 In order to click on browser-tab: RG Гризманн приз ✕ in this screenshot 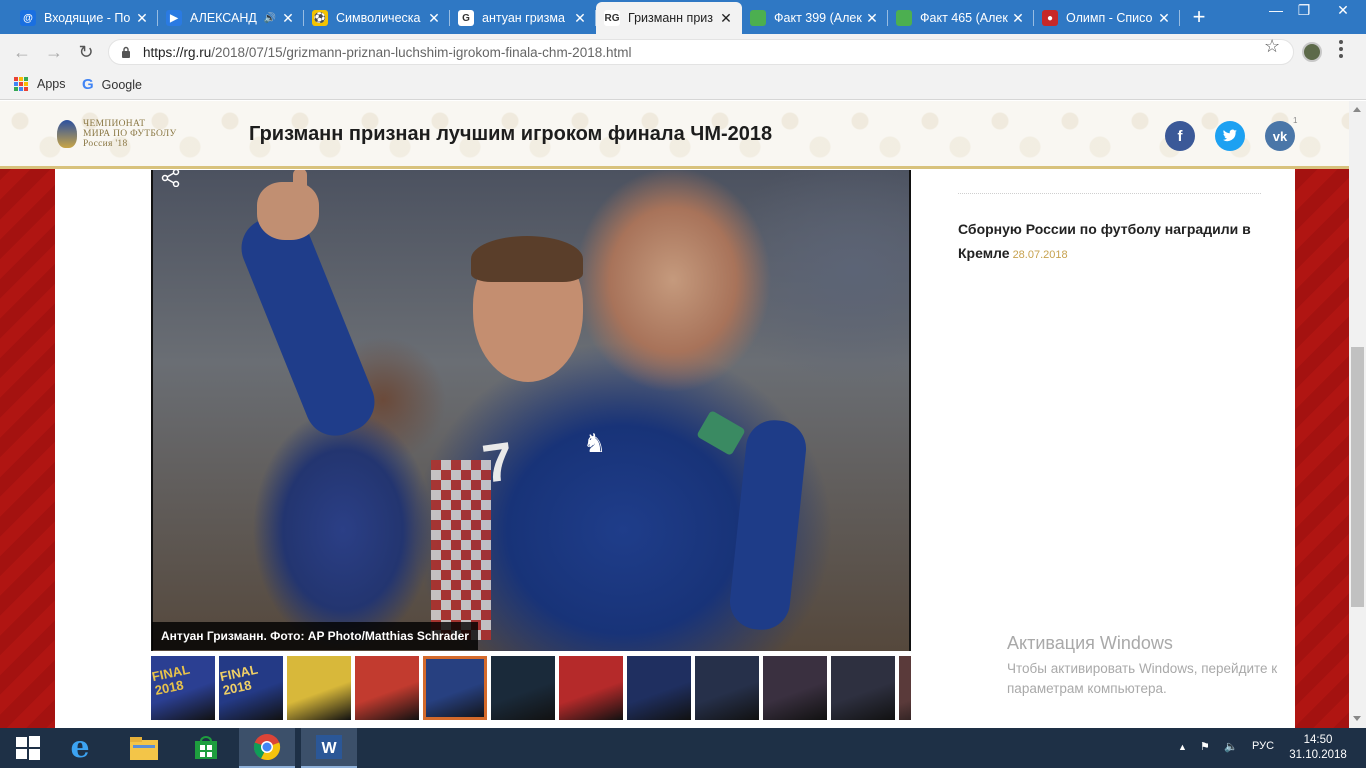, I will do `click(669, 18)`.